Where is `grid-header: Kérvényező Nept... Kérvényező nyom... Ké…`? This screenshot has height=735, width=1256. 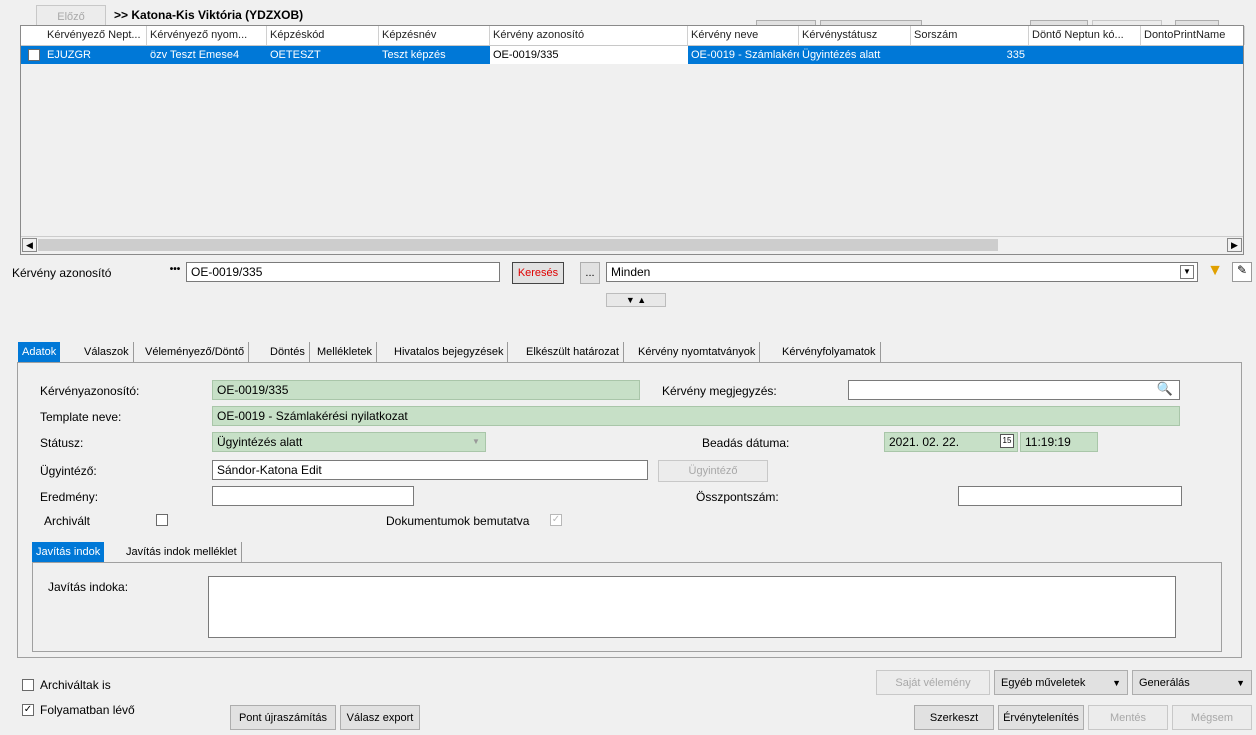
grid-header: Kérvényező Nept... Kérvényező nyom... Ké… is located at coordinates (633, 36).